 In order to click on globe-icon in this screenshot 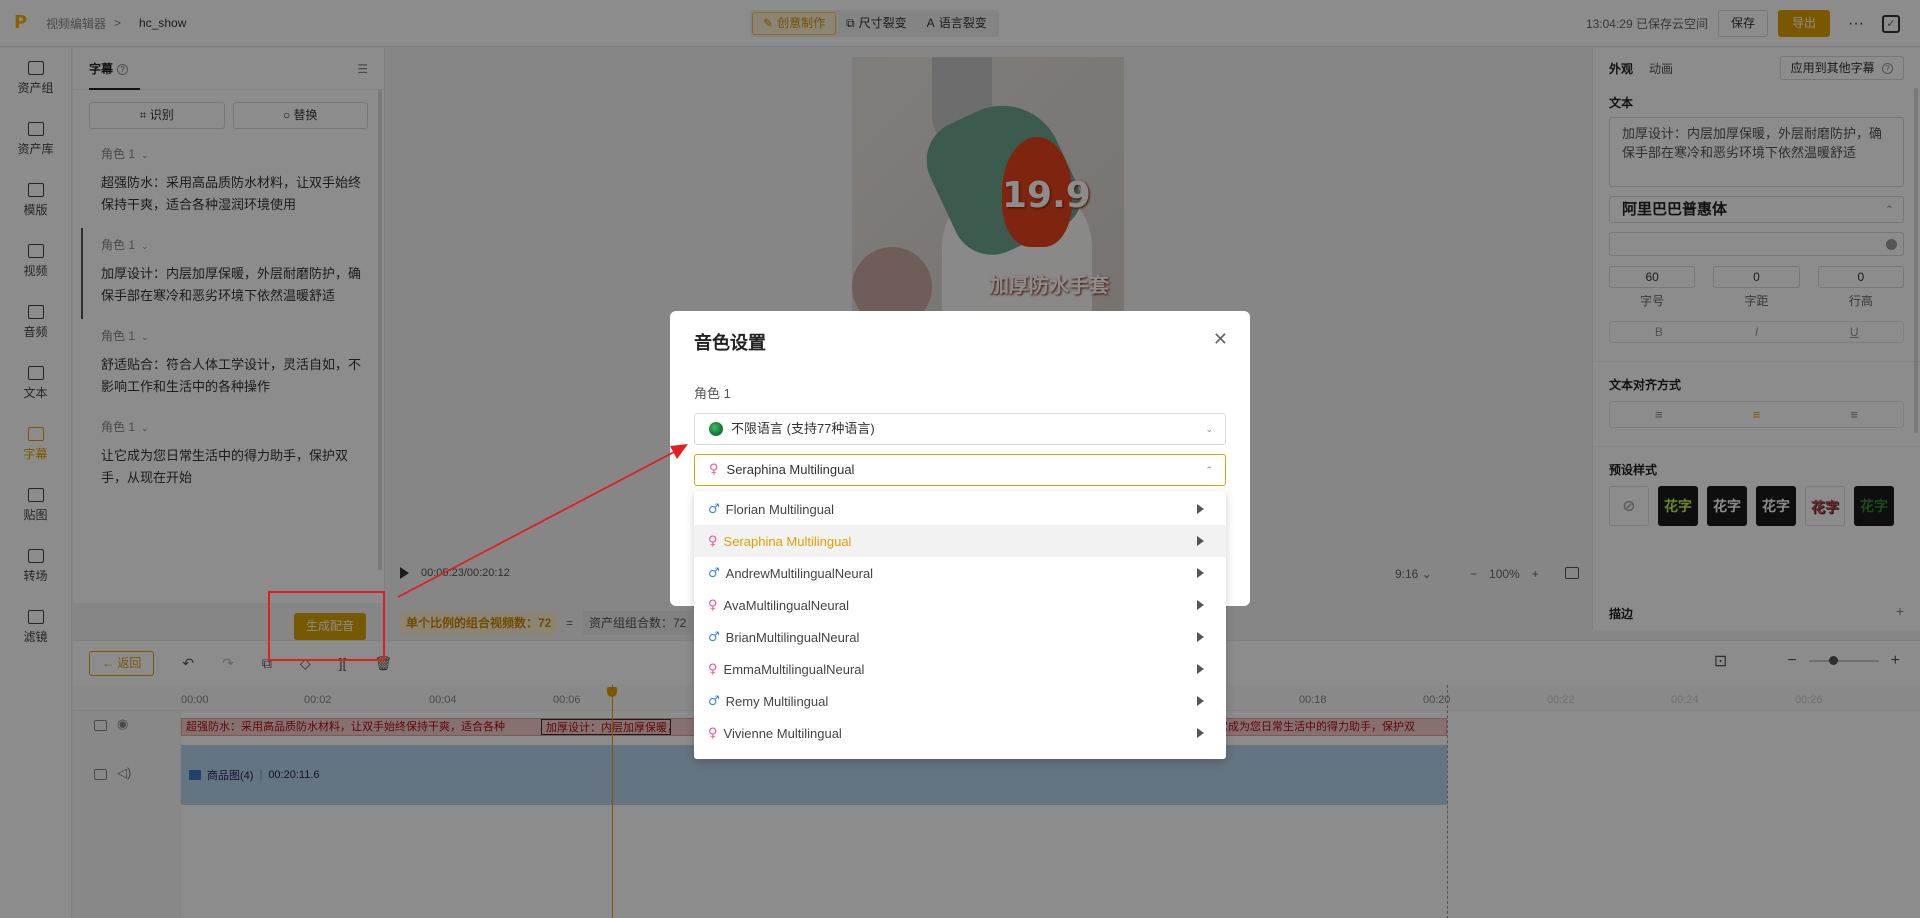, I will do `click(716, 429)`.